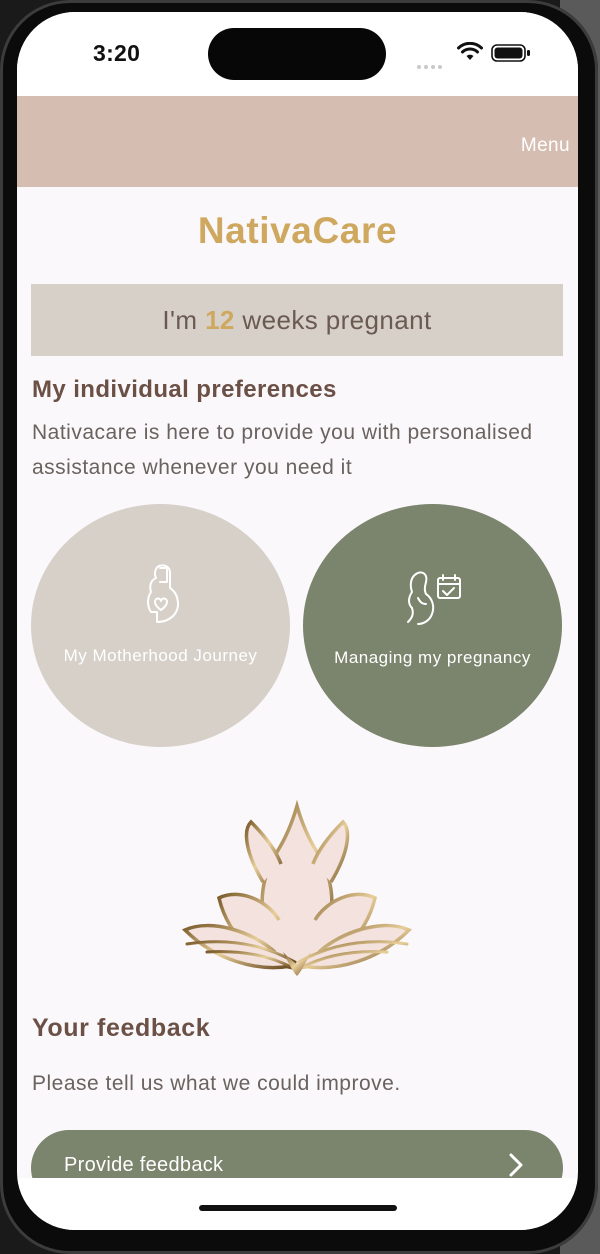 This screenshot has width=600, height=1254. What do you see at coordinates (432, 625) in the screenshot?
I see `managing-pregnancy-button: Managing my pregnancy` at bounding box center [432, 625].